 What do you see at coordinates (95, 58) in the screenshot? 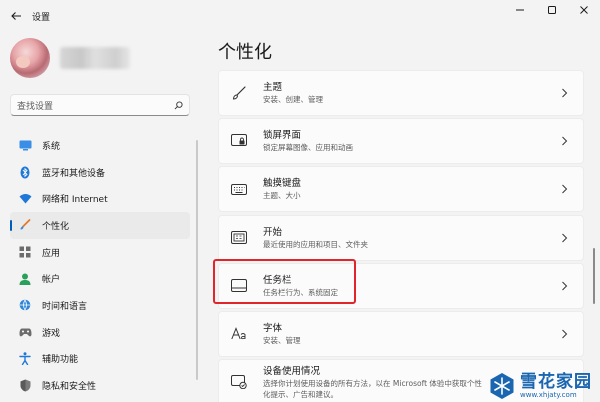
I see `blurred-username` at bounding box center [95, 58].